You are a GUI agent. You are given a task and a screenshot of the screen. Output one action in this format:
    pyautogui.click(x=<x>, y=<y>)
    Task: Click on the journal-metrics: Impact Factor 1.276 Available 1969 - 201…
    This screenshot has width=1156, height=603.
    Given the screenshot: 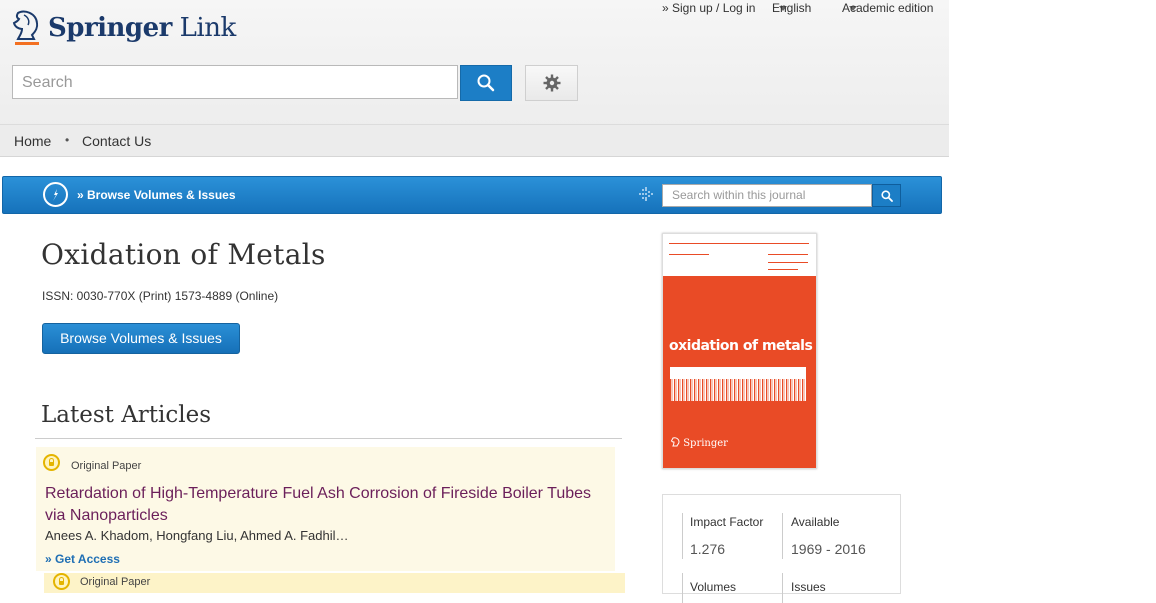 What is the action you would take?
    pyautogui.click(x=781, y=548)
    